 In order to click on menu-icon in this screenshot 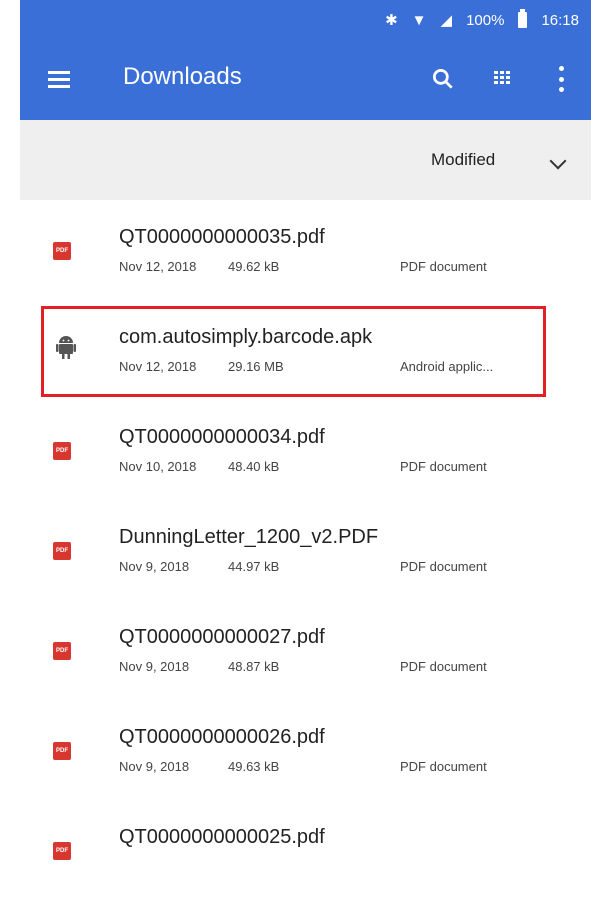, I will do `click(59, 80)`.